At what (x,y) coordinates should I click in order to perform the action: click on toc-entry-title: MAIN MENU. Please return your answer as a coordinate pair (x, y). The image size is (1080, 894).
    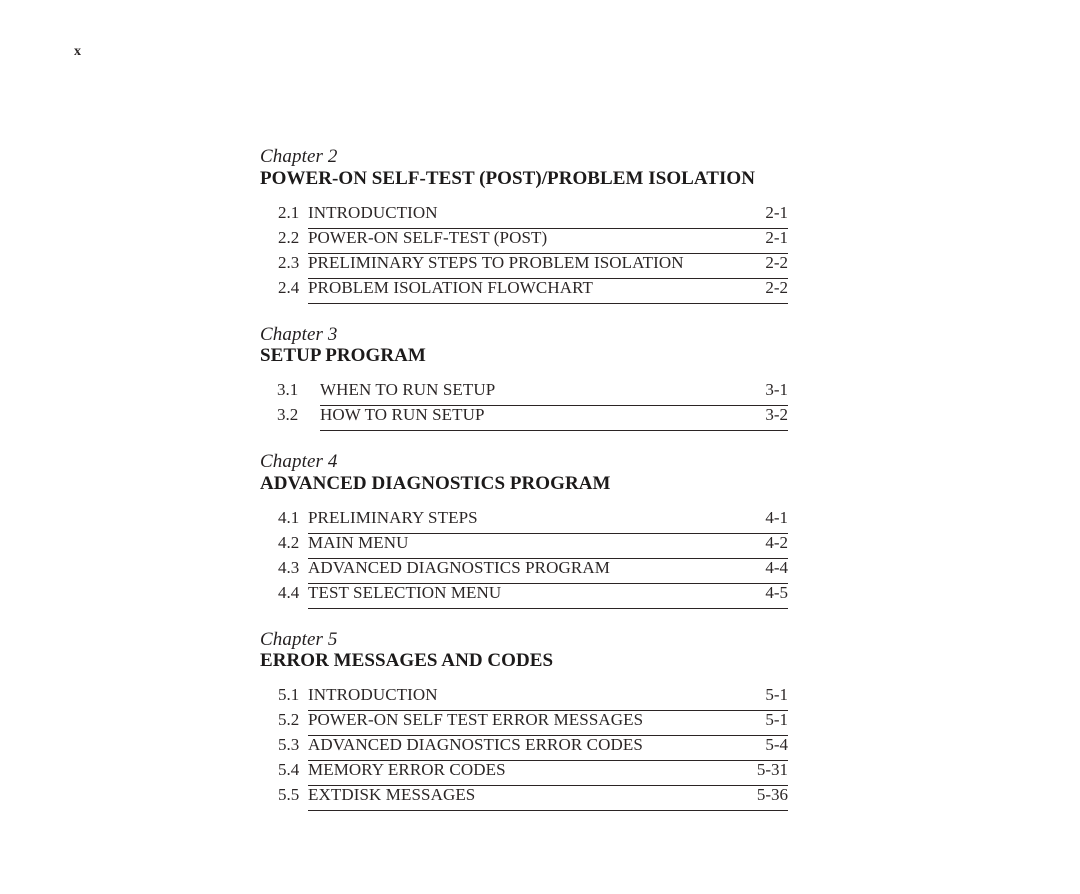
    Looking at the image, I should click on (358, 542).